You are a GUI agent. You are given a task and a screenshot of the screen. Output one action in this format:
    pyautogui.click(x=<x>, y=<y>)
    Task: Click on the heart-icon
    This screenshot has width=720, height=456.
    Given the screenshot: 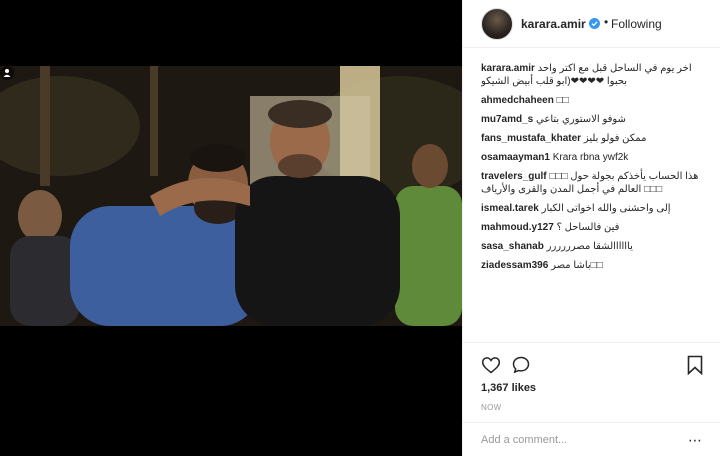 What is the action you would take?
    pyautogui.click(x=491, y=365)
    